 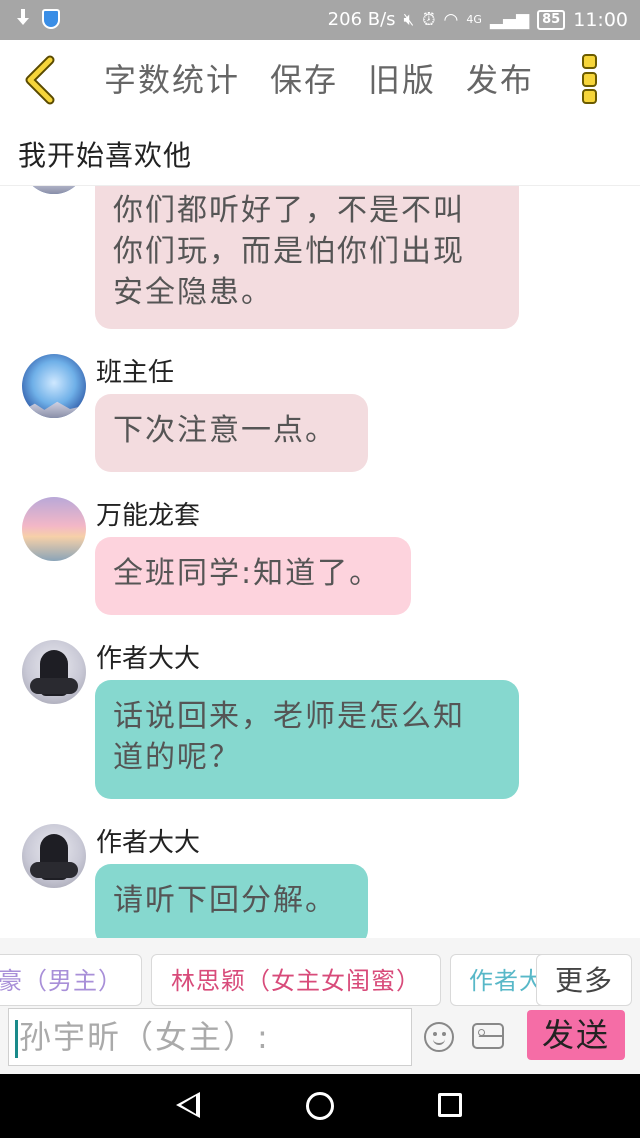 I want to click on status-left-icons, so click(x=37, y=19).